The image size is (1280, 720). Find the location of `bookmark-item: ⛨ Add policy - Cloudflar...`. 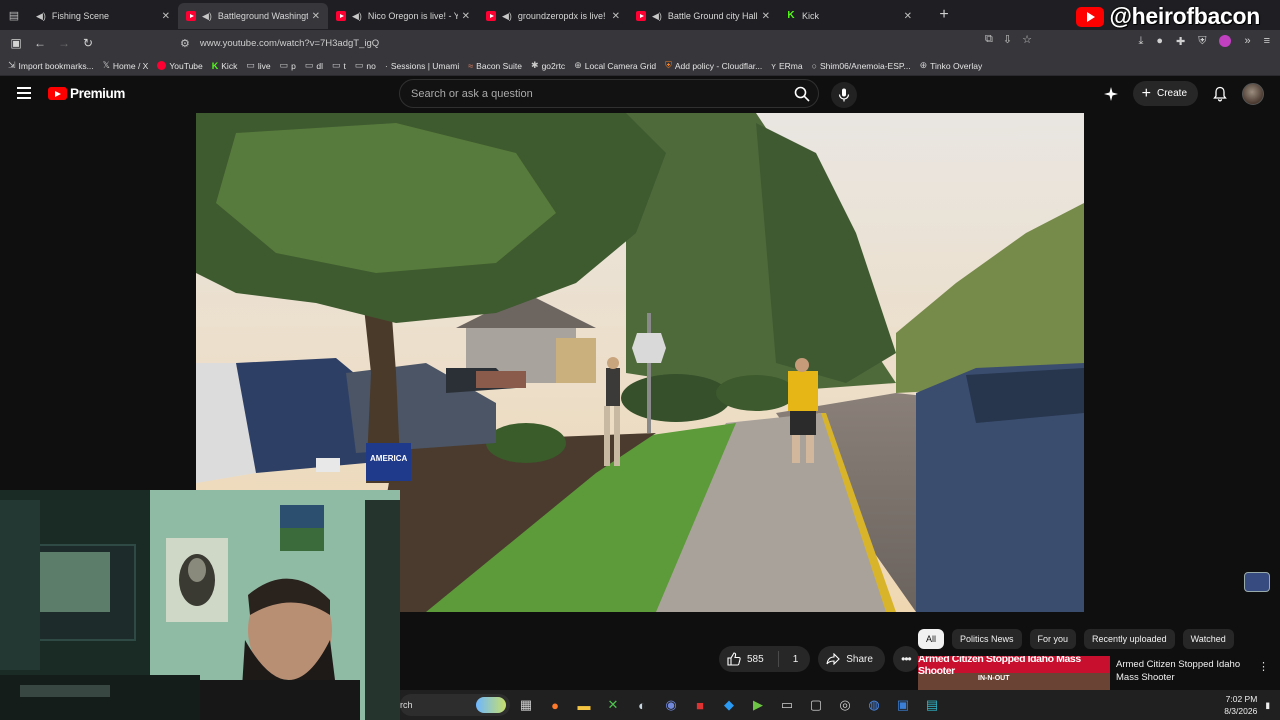

bookmark-item: ⛨ Add policy - Cloudflar... is located at coordinates (713, 65).